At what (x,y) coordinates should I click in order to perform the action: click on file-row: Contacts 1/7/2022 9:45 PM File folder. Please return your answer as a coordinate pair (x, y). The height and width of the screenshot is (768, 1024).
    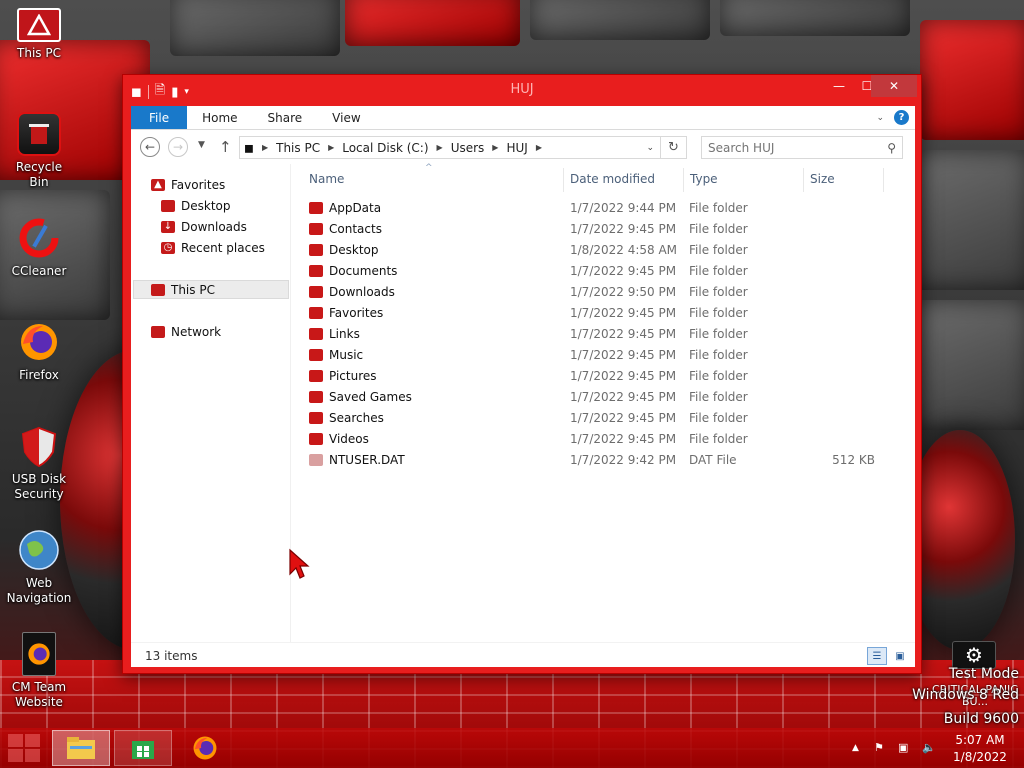
    Looking at the image, I should click on (599, 229).